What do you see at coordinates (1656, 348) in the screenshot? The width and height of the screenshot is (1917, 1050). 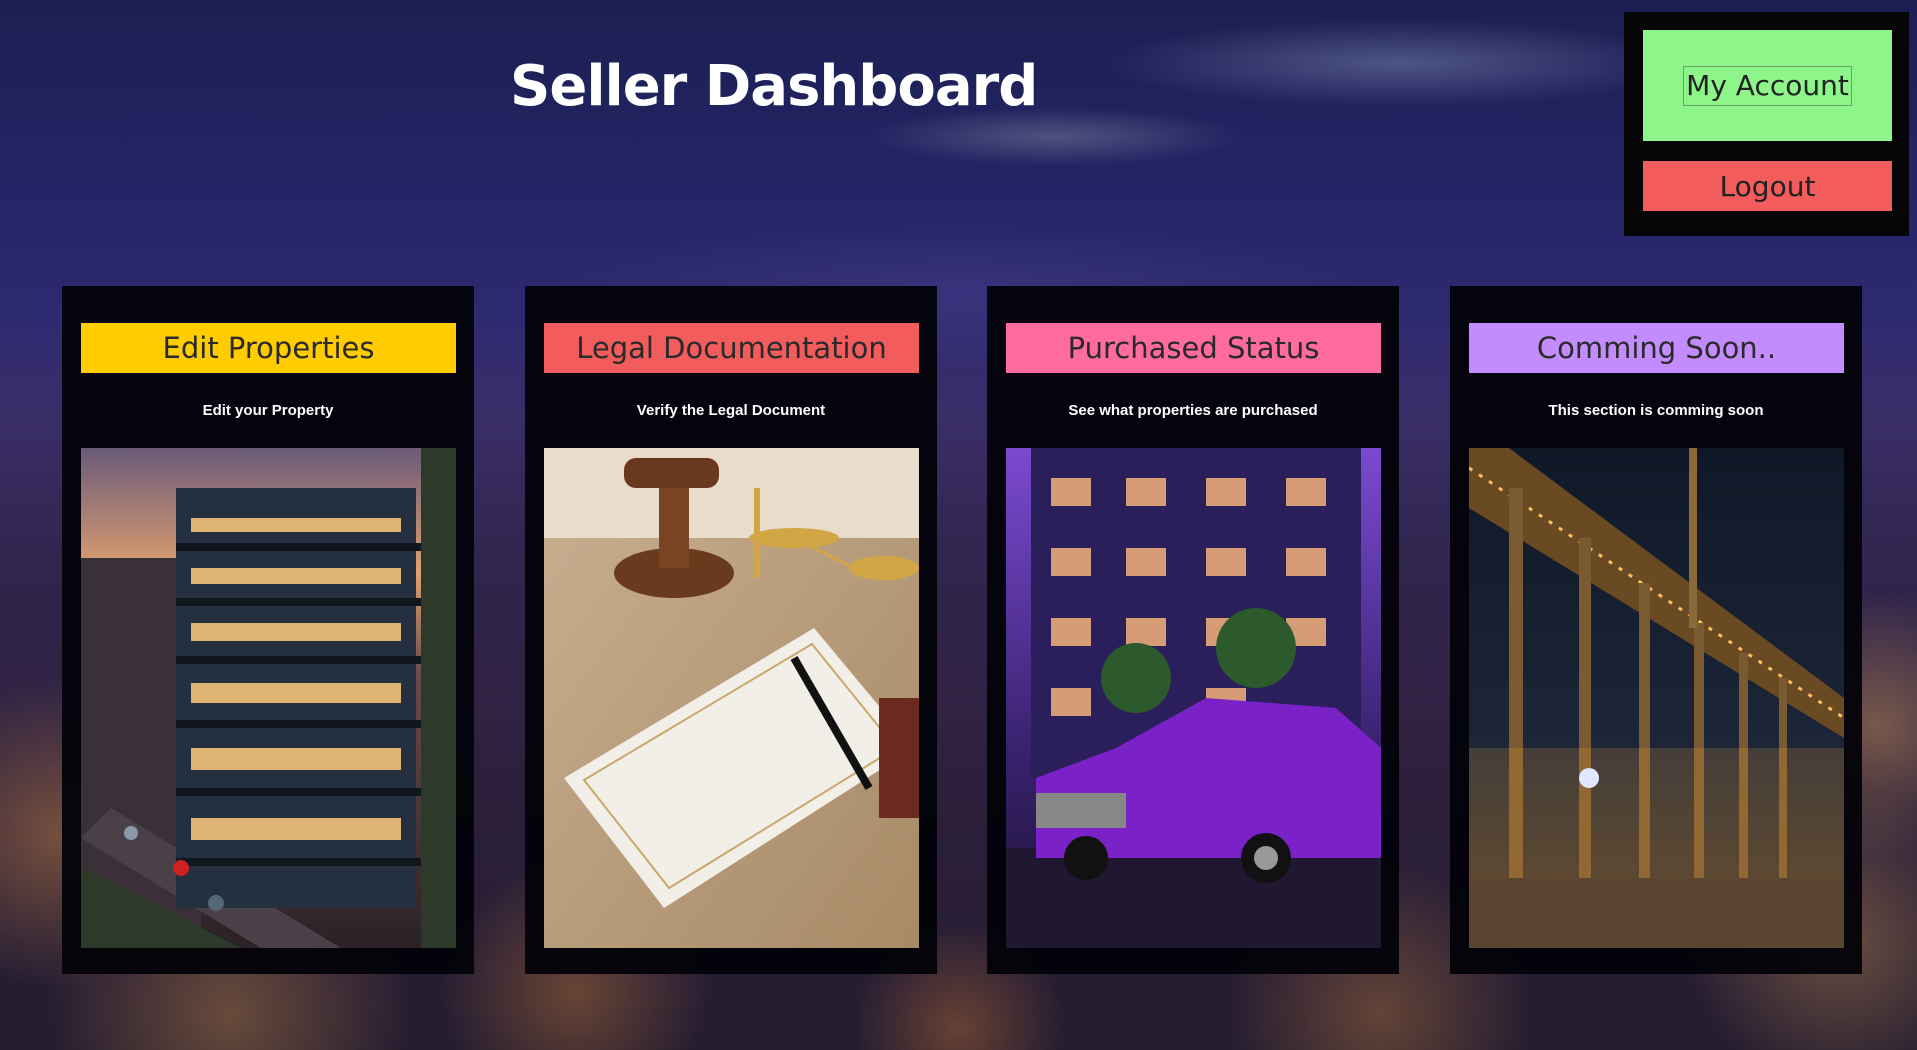 I see `coming-soon-button: Comming Soon..` at bounding box center [1656, 348].